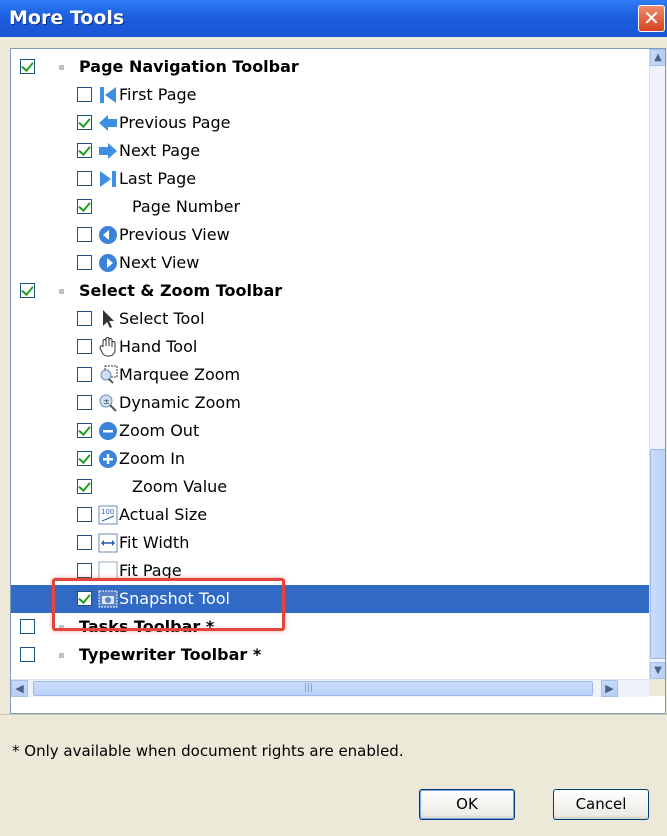 Image resolution: width=667 pixels, height=836 pixels. Describe the element at coordinates (158, 94) in the screenshot. I see `tree-item-label: First Page` at that location.